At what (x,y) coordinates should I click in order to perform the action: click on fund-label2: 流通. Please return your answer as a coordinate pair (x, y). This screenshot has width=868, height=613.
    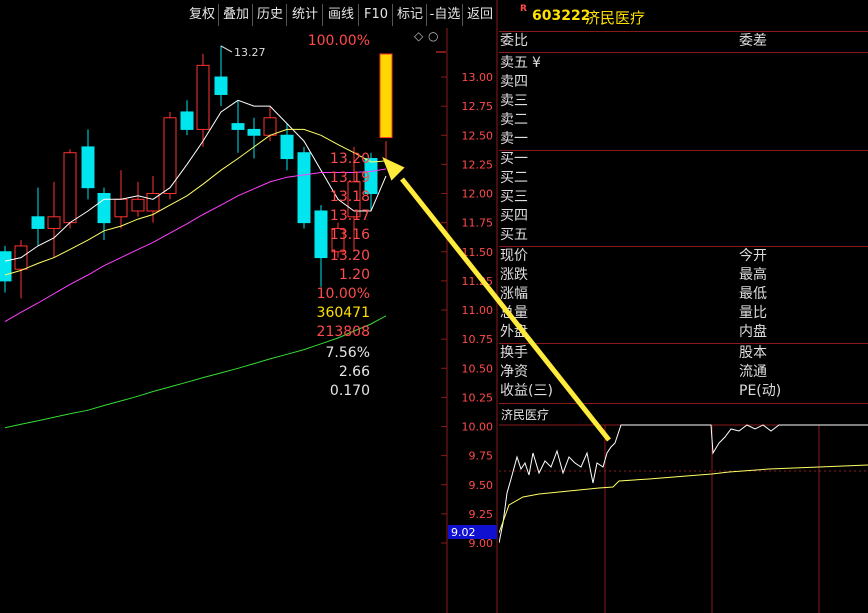
    Looking at the image, I should click on (753, 372).